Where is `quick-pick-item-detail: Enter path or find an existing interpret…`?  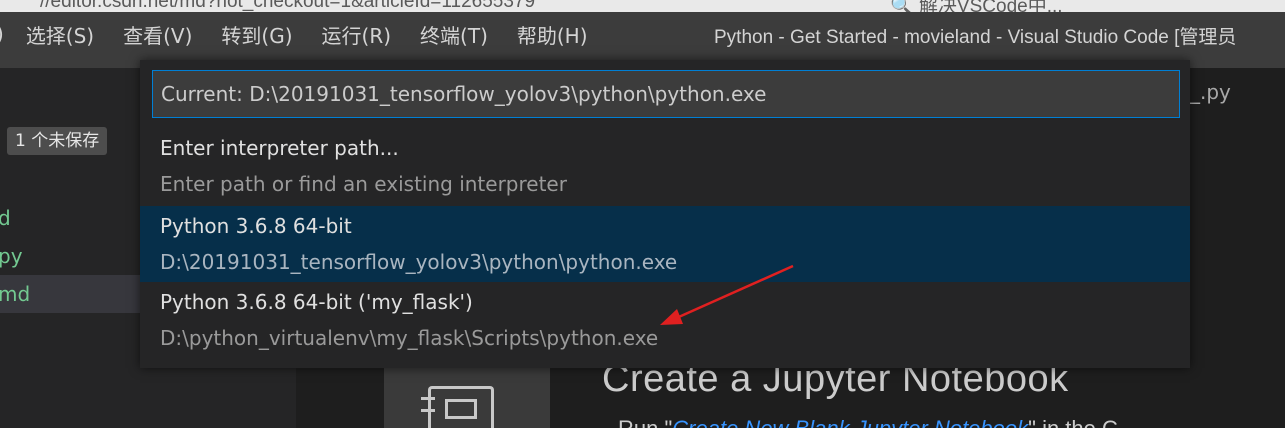
quick-pick-item-detail: Enter path or find an existing interpret… is located at coordinates (363, 184).